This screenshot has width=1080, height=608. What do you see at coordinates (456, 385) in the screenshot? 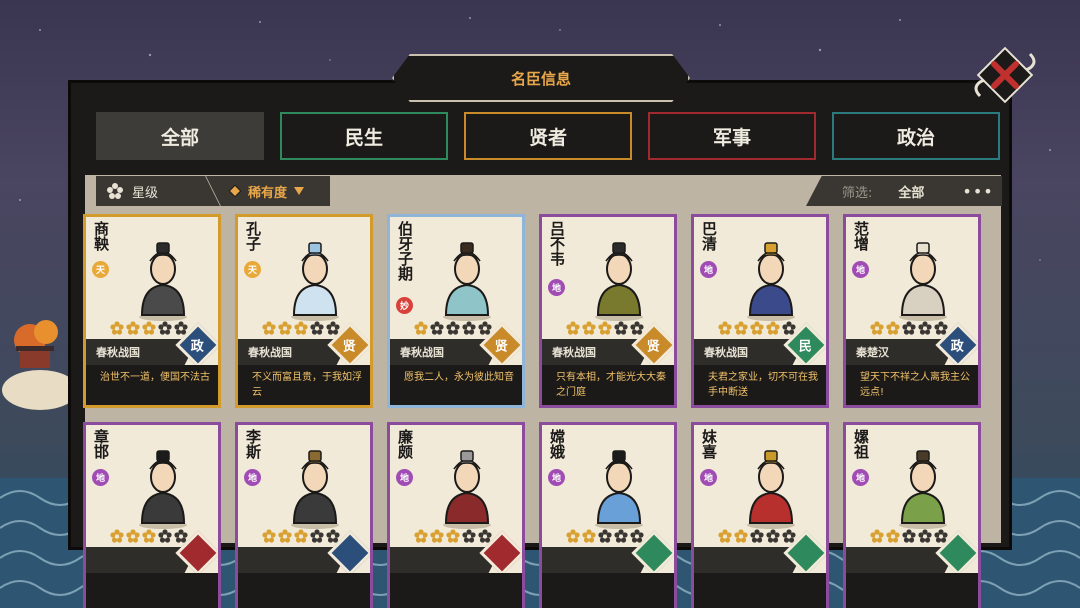
I see `minister-quote: 愿我二人，永为彼此知音` at bounding box center [456, 385].